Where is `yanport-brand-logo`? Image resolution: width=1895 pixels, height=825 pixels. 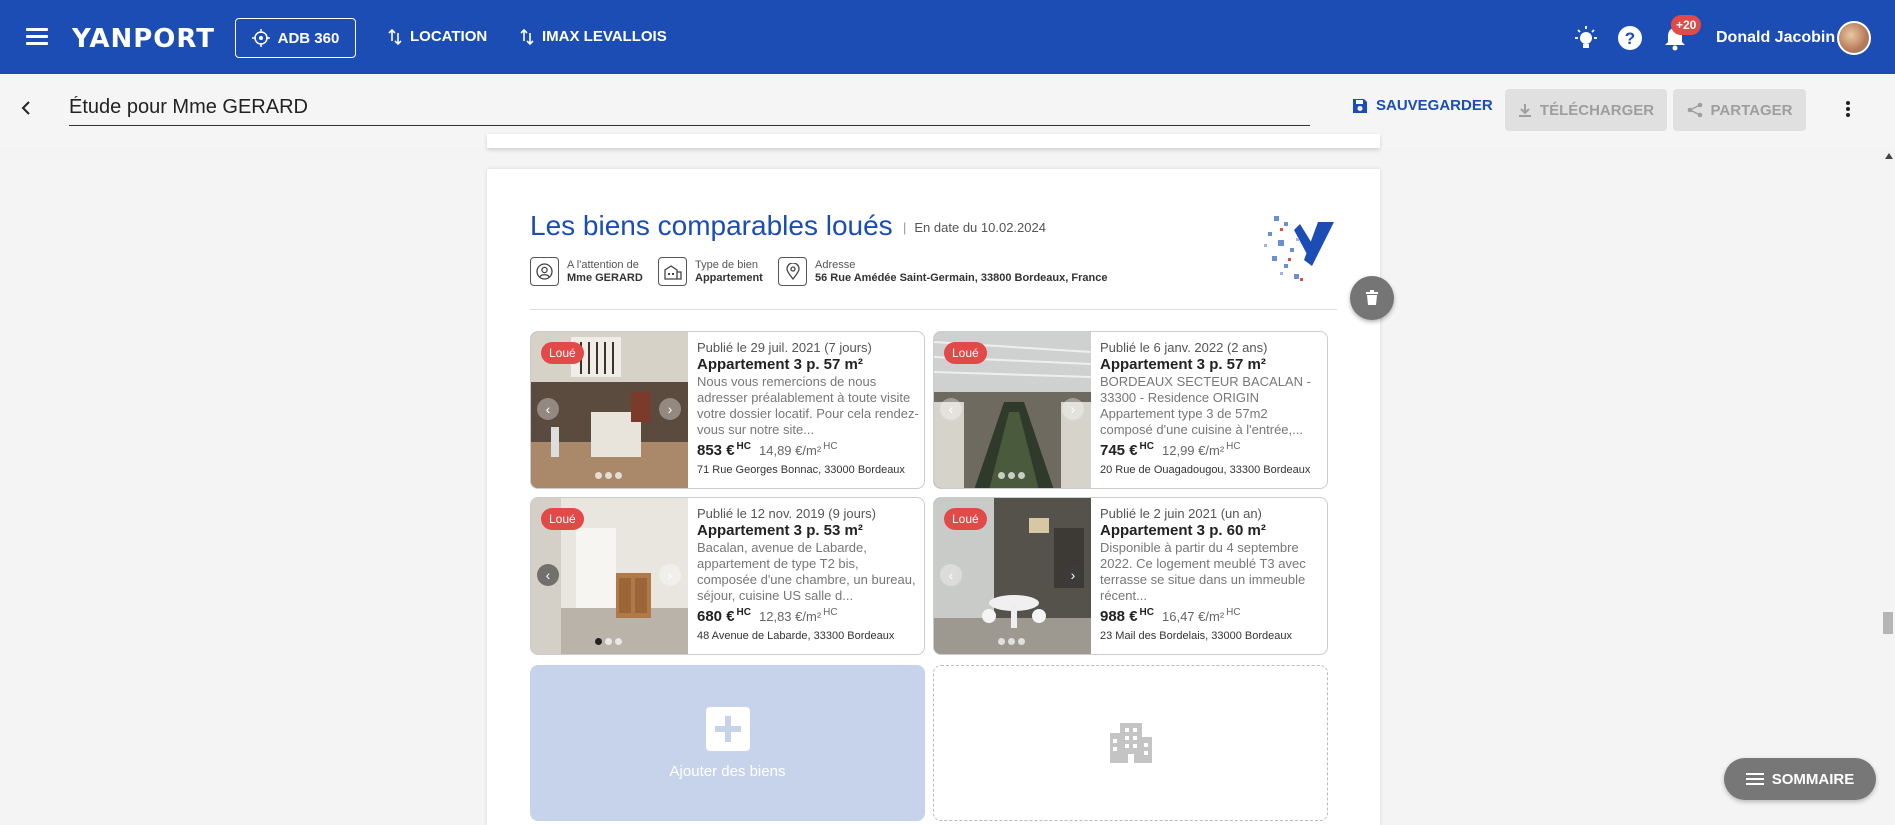
yanport-brand-logo is located at coordinates (1299, 248).